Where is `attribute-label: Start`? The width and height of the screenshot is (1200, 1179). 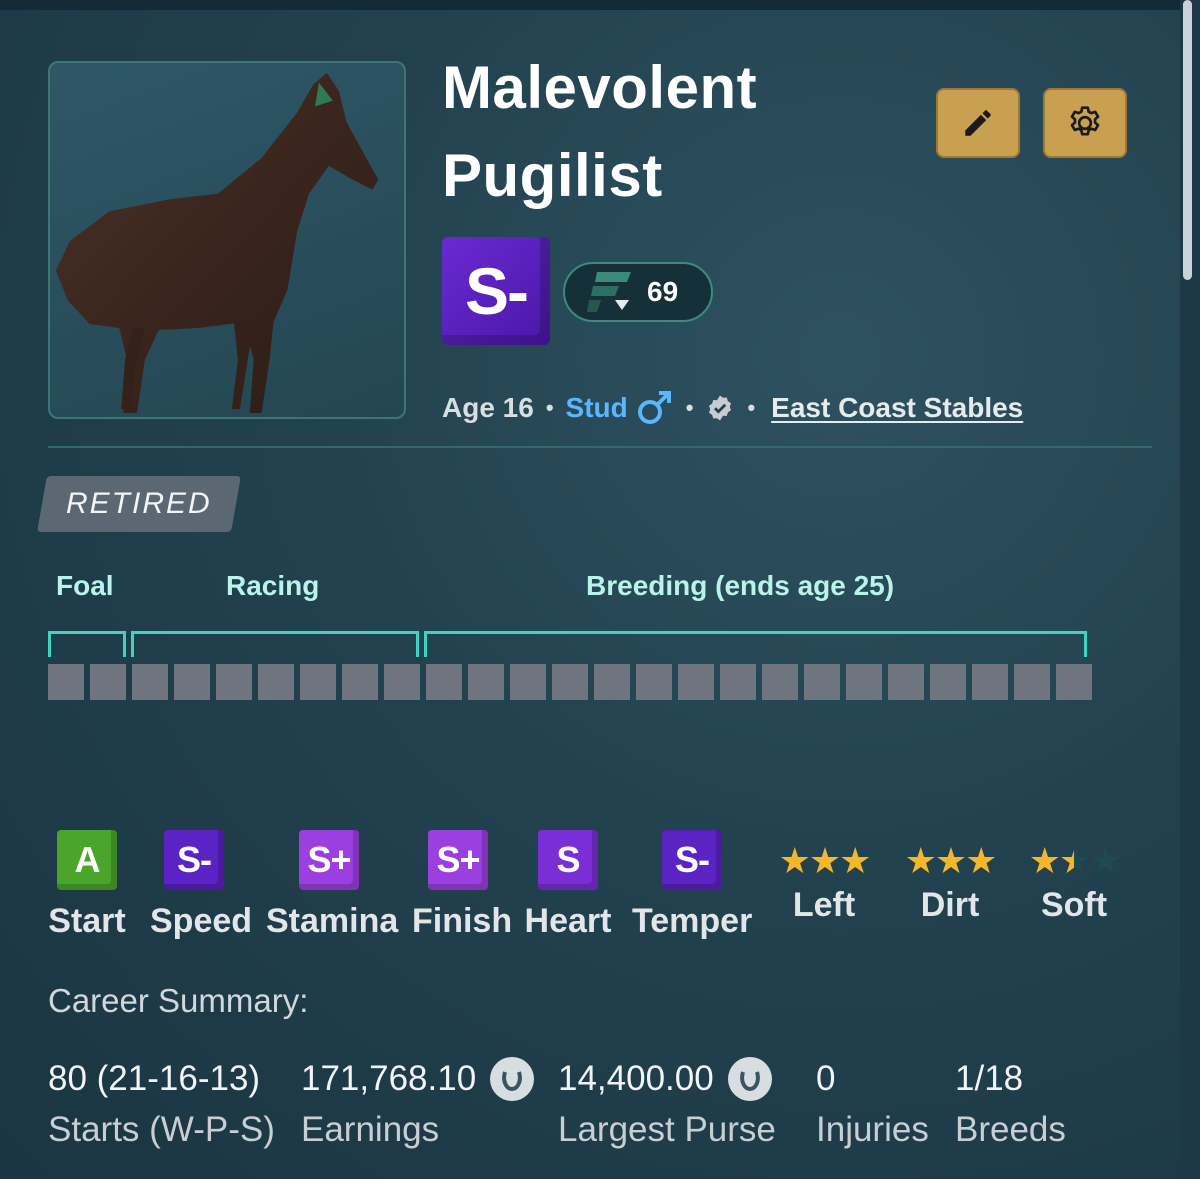
attribute-label: Start is located at coordinates (87, 921).